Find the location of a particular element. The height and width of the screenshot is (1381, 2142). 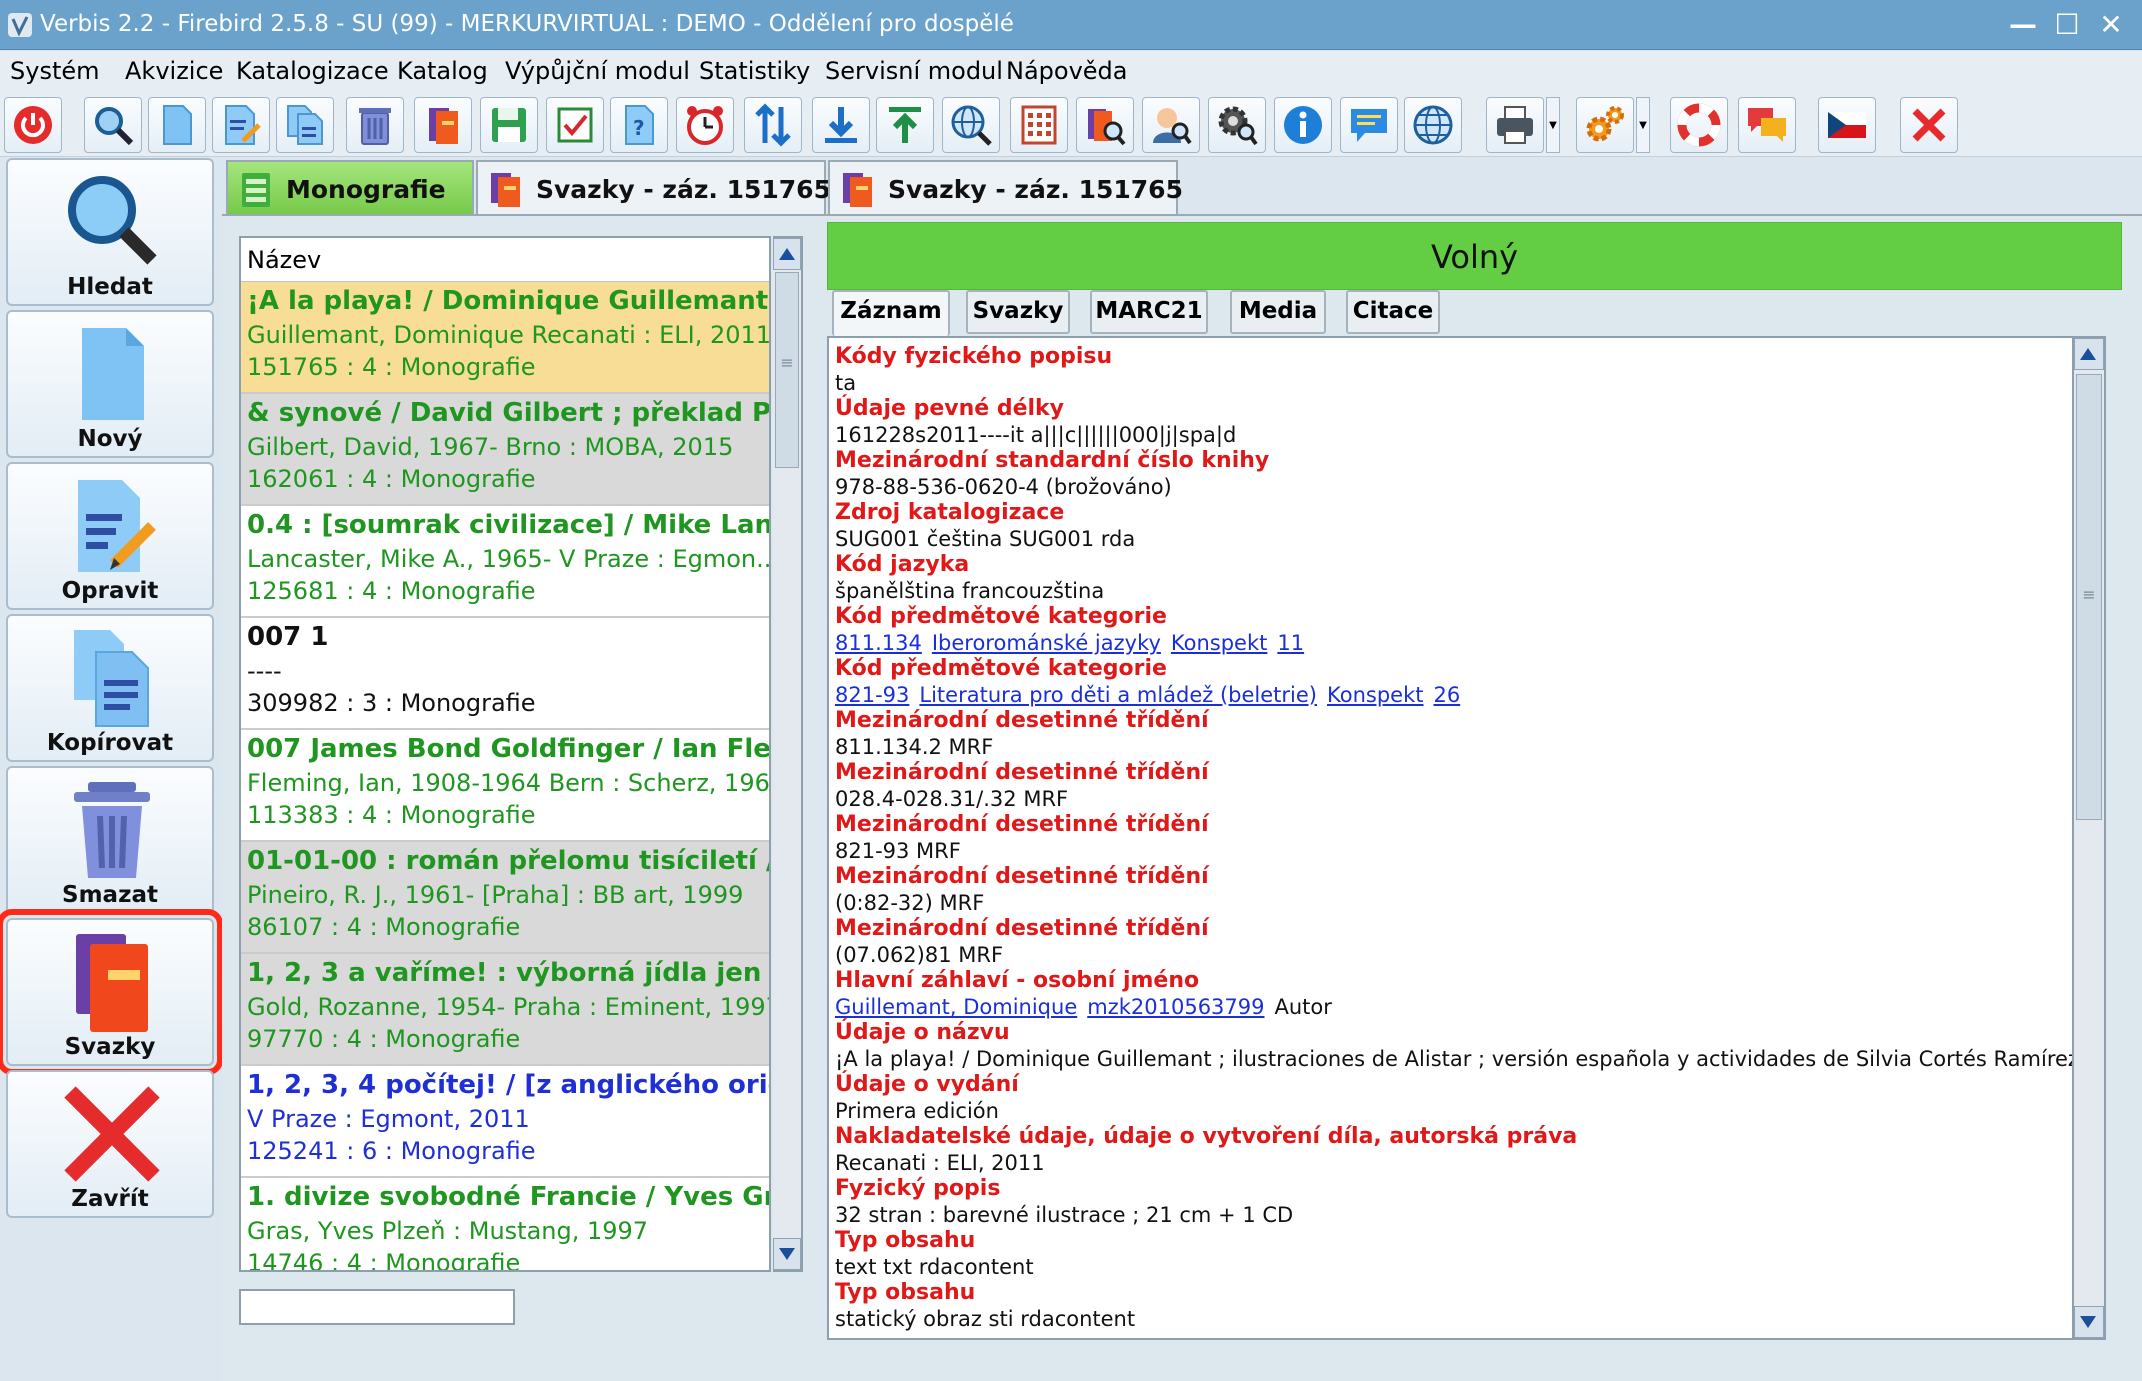

field-link: mzk2010563799 is located at coordinates (1175, 1007).